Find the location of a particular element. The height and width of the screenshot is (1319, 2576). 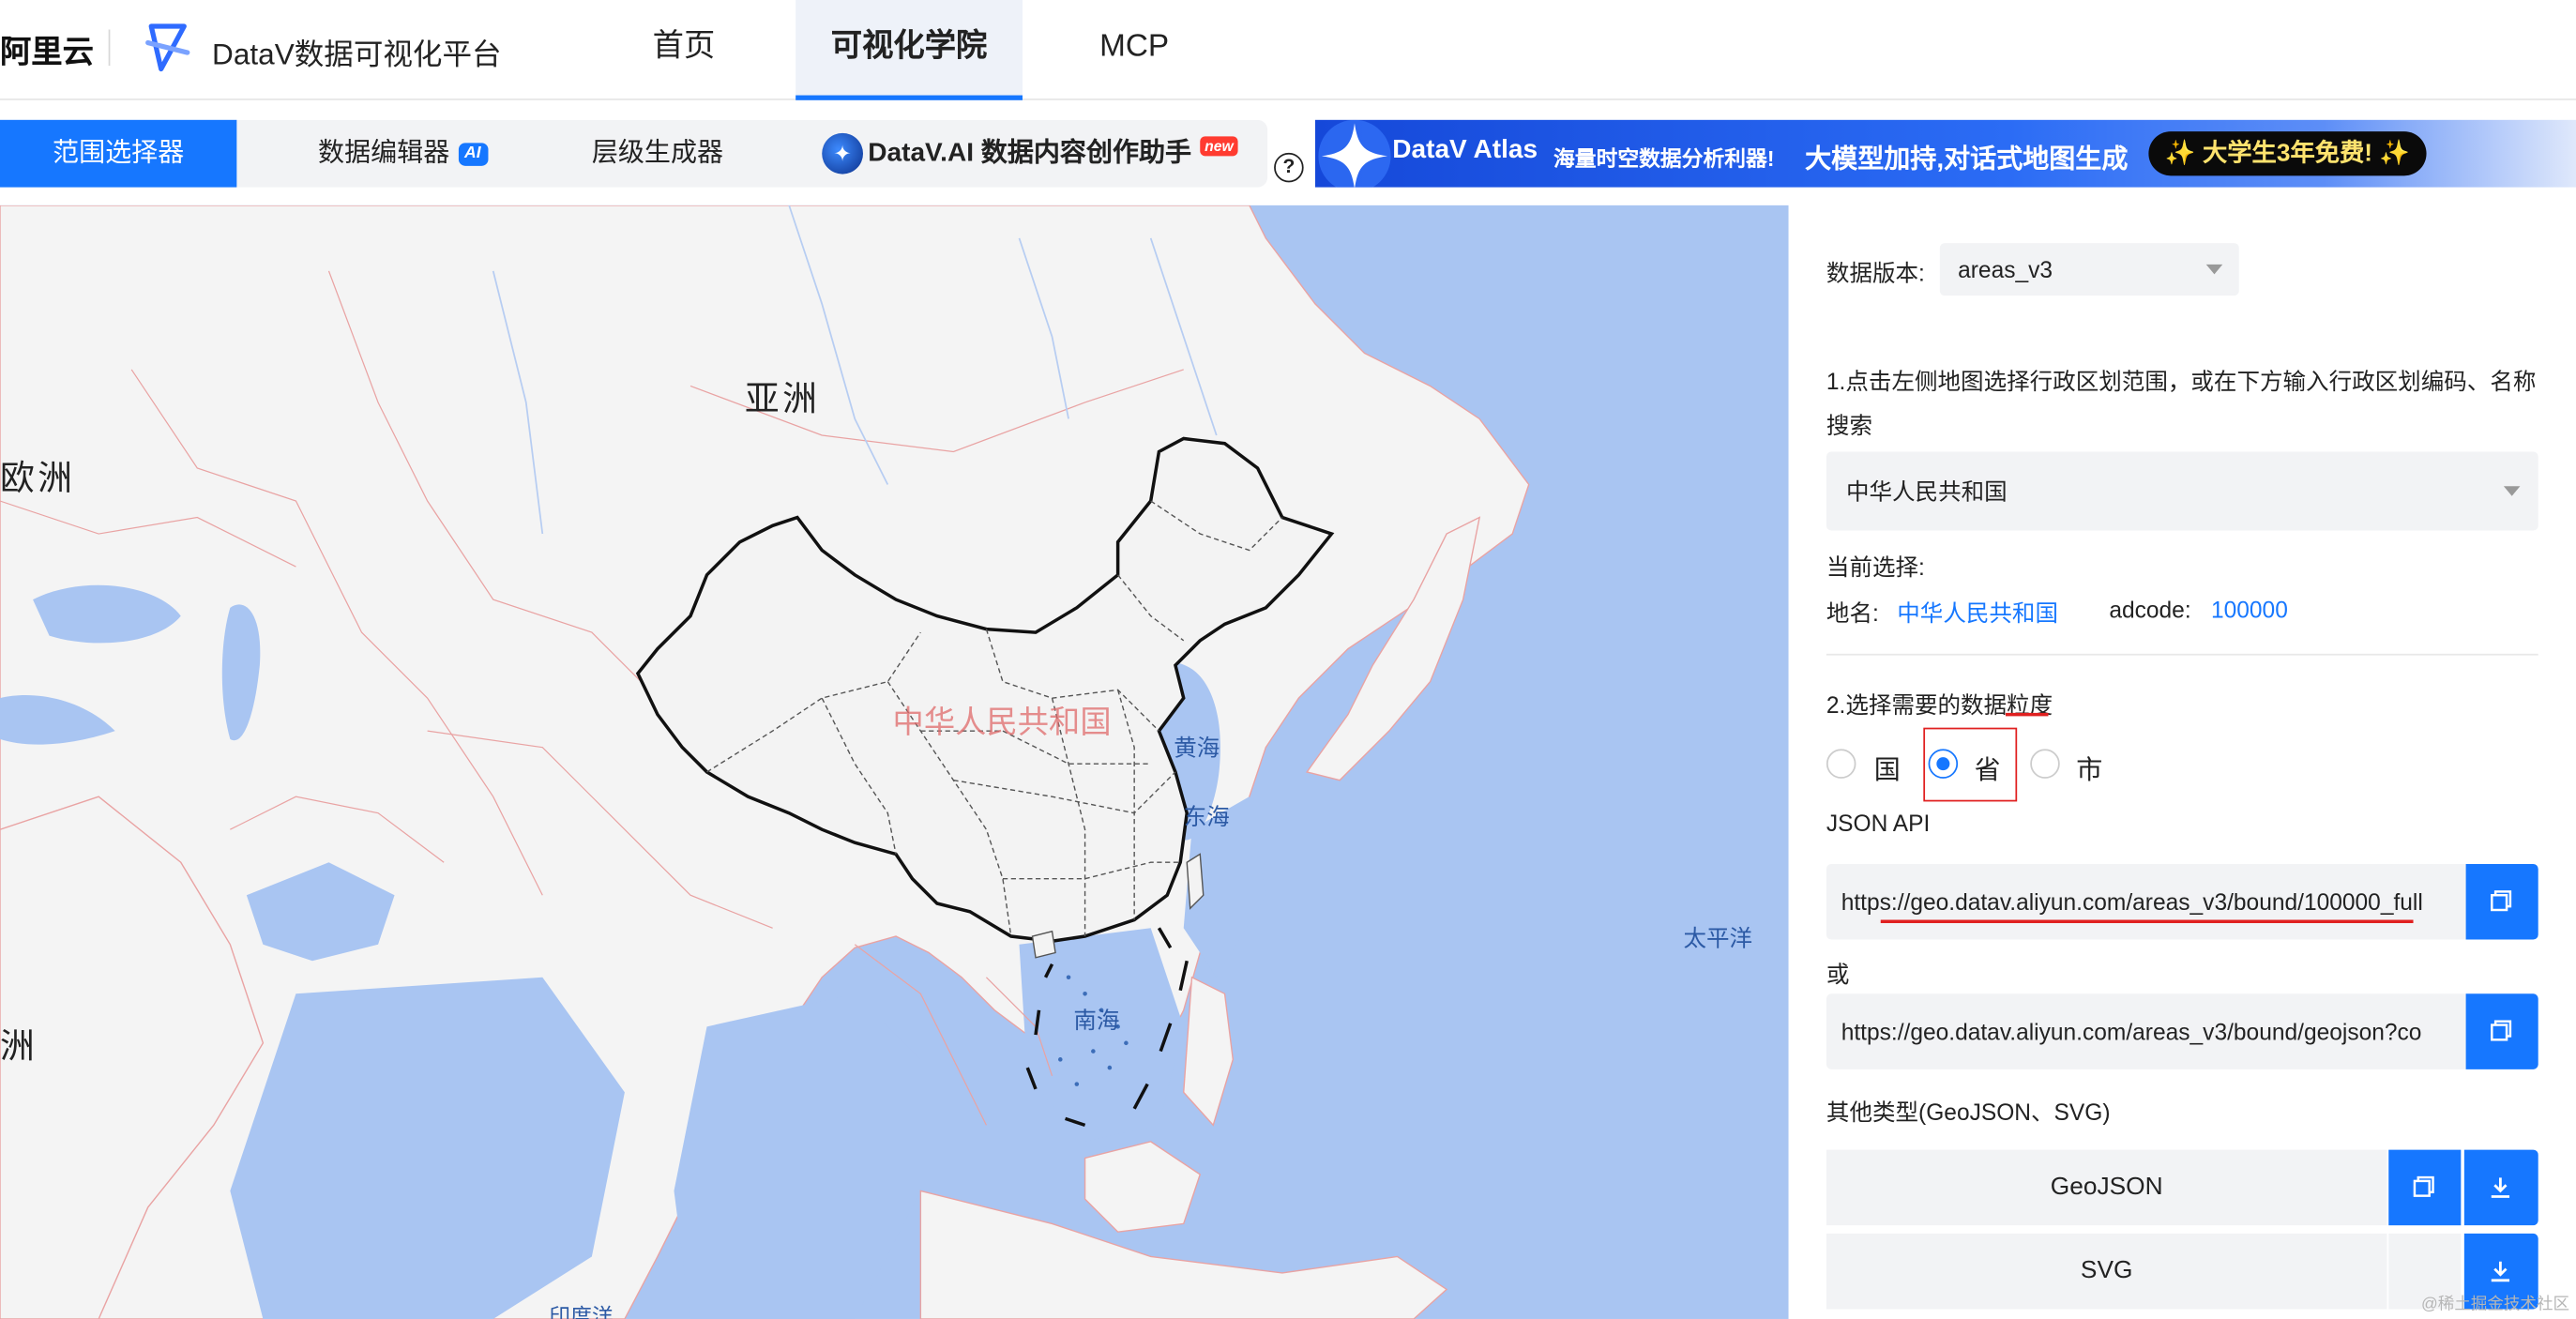

annotation-box is located at coordinates (1971, 765).